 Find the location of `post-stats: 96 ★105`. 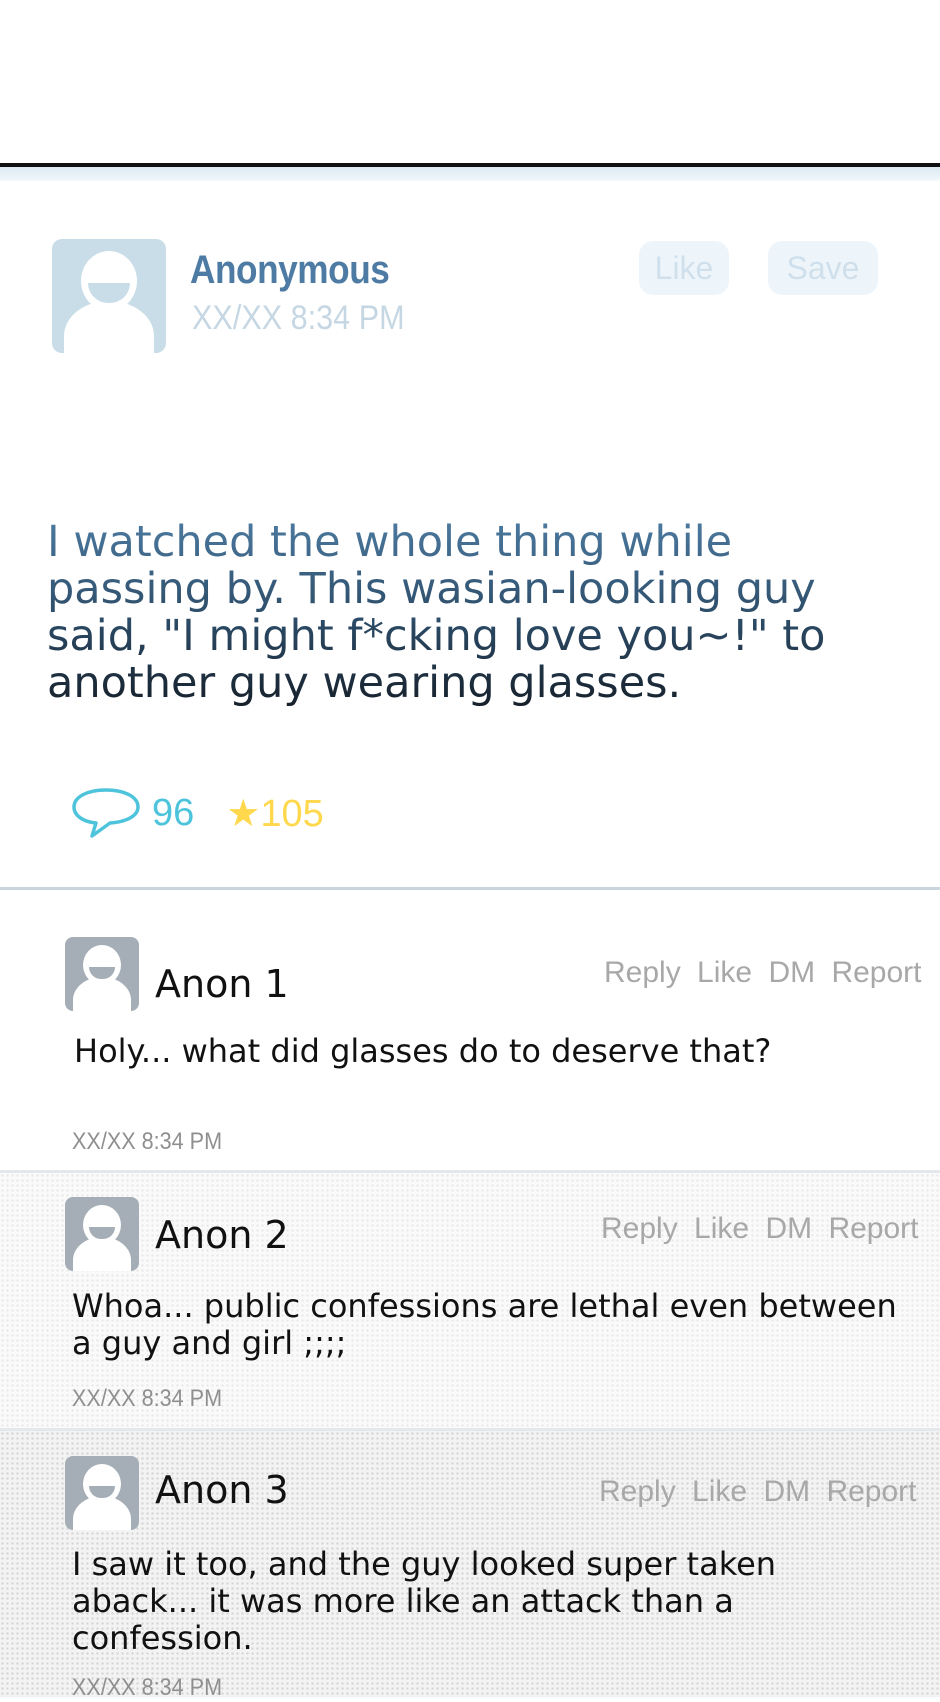

post-stats: 96 ★105 is located at coordinates (197, 813).